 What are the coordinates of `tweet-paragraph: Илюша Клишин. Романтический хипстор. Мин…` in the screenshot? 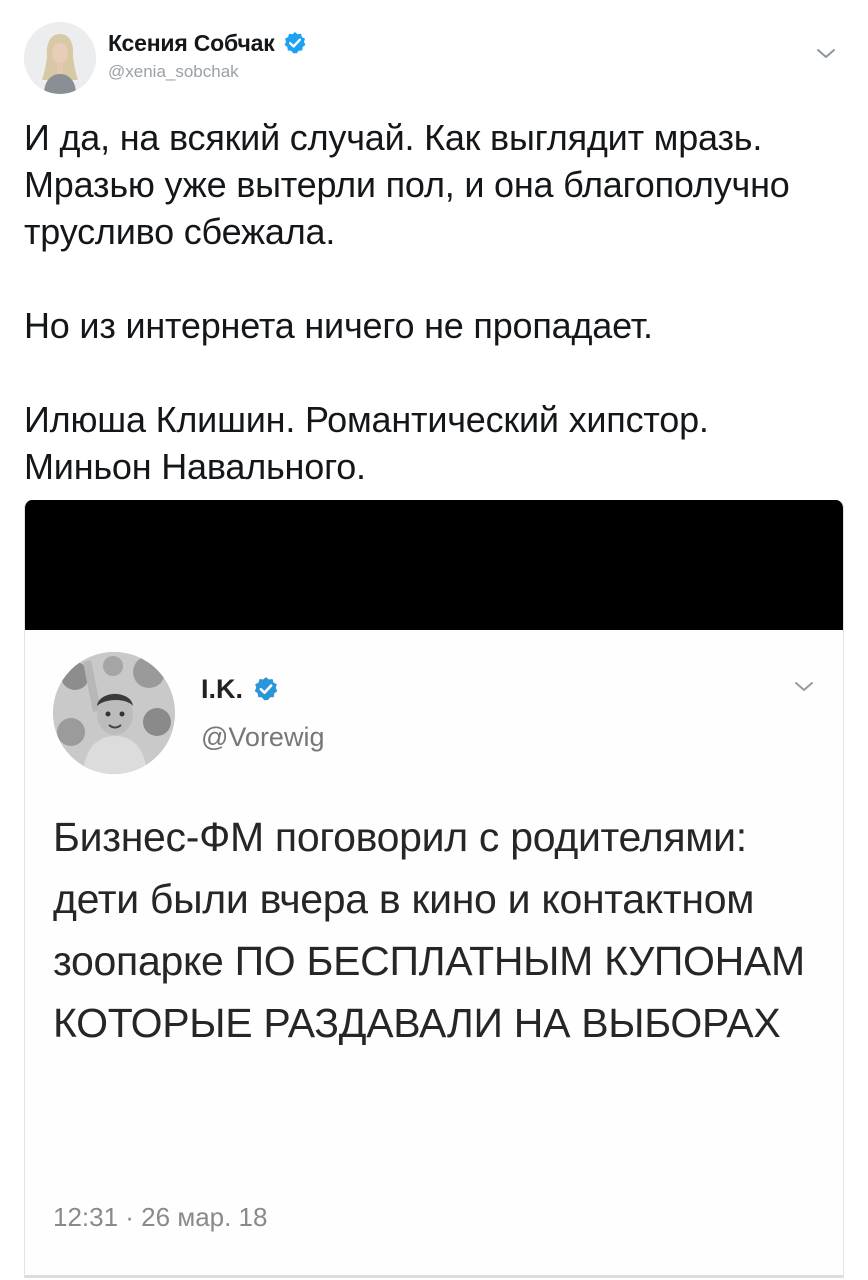 It's located at (366, 443).